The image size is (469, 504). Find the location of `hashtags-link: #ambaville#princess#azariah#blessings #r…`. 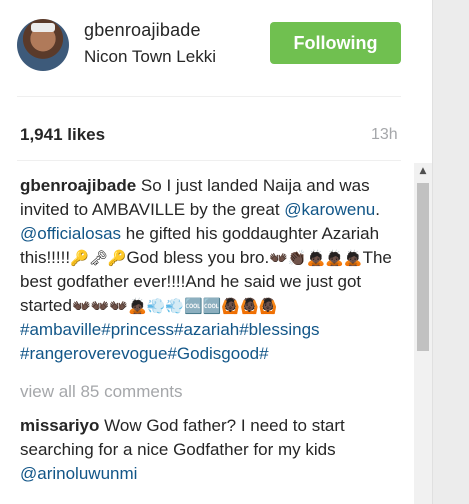

hashtags-link: #ambaville#princess#azariah#blessings #r… is located at coordinates (170, 341).